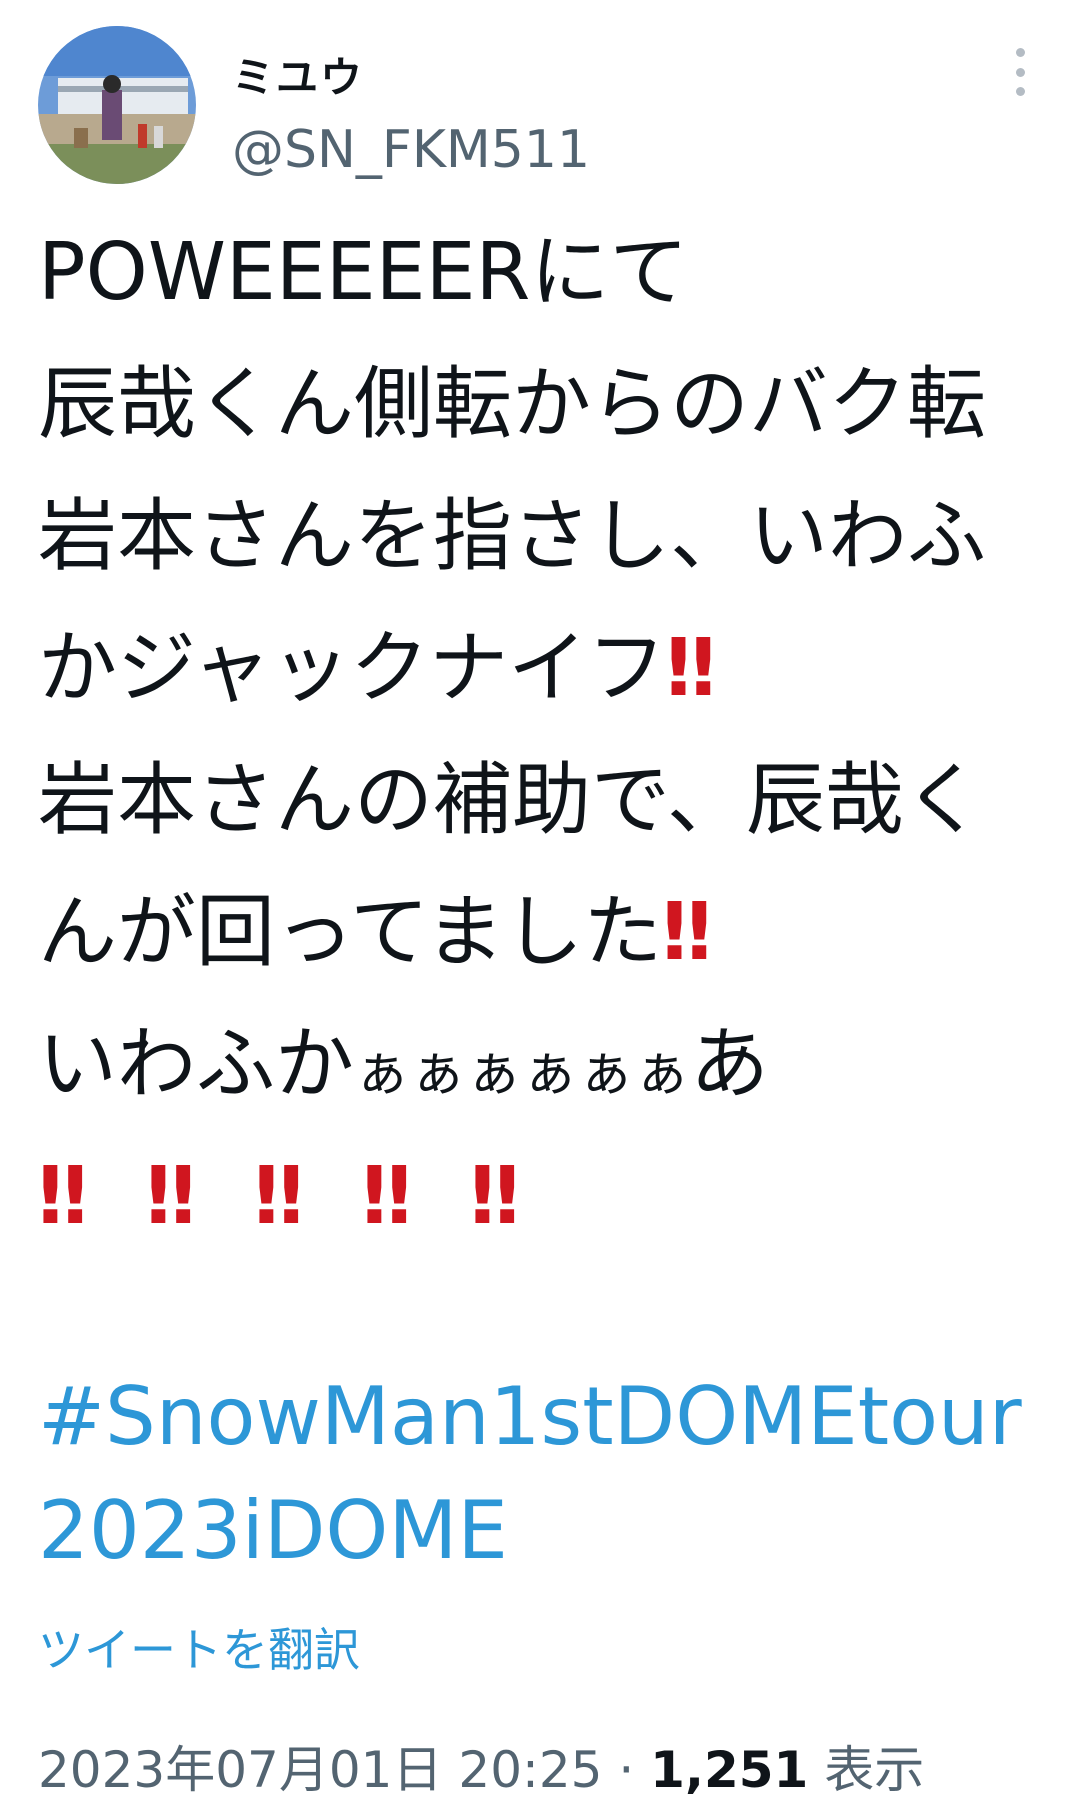 The width and height of the screenshot is (1080, 1819). Describe the element at coordinates (199, 1647) in the screenshot. I see `translate-tweet-link: ツイートを翻訳` at that location.